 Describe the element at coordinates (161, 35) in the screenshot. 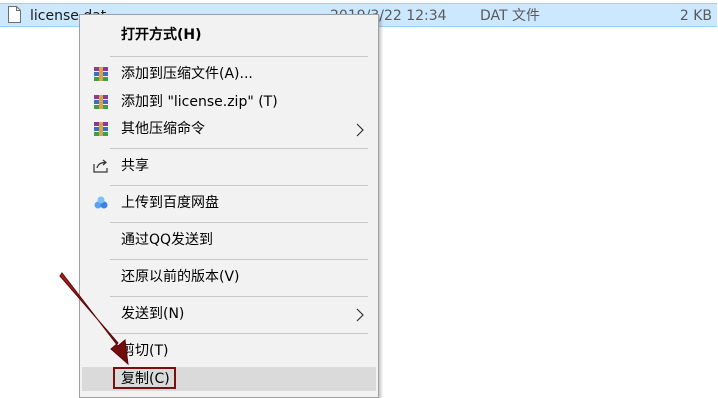

I see `menu-item-label: 打开方式(H)` at that location.